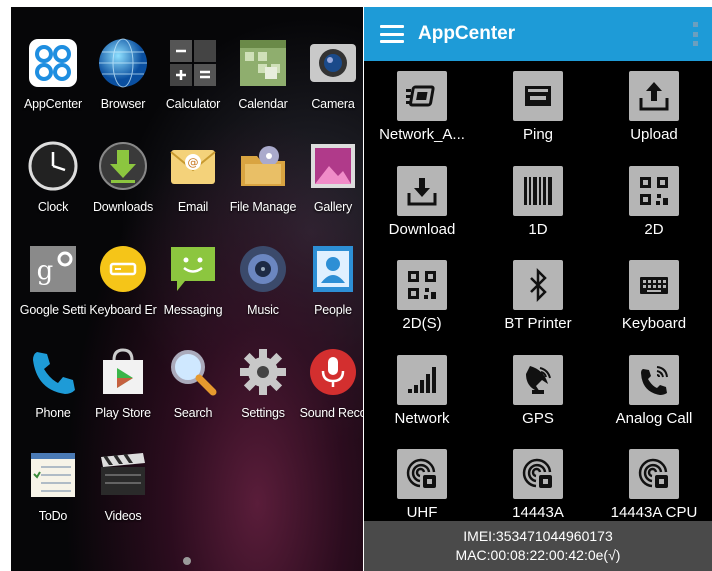 The image size is (712, 571). I want to click on svg-text: g, so click(45, 271).